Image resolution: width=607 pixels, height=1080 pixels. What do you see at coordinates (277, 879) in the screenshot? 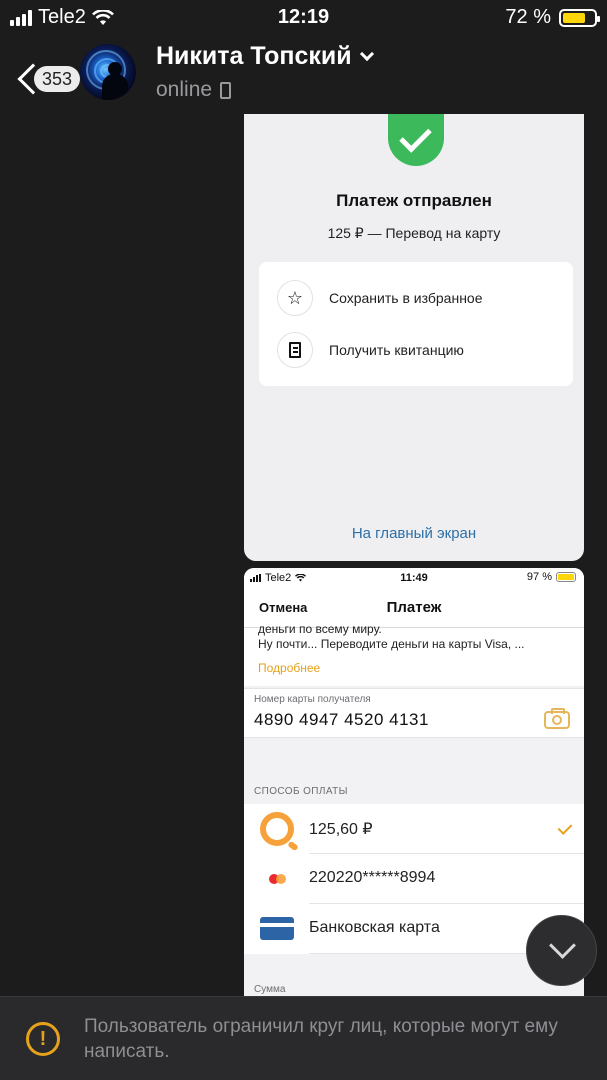
I see `mastercard-icon` at bounding box center [277, 879].